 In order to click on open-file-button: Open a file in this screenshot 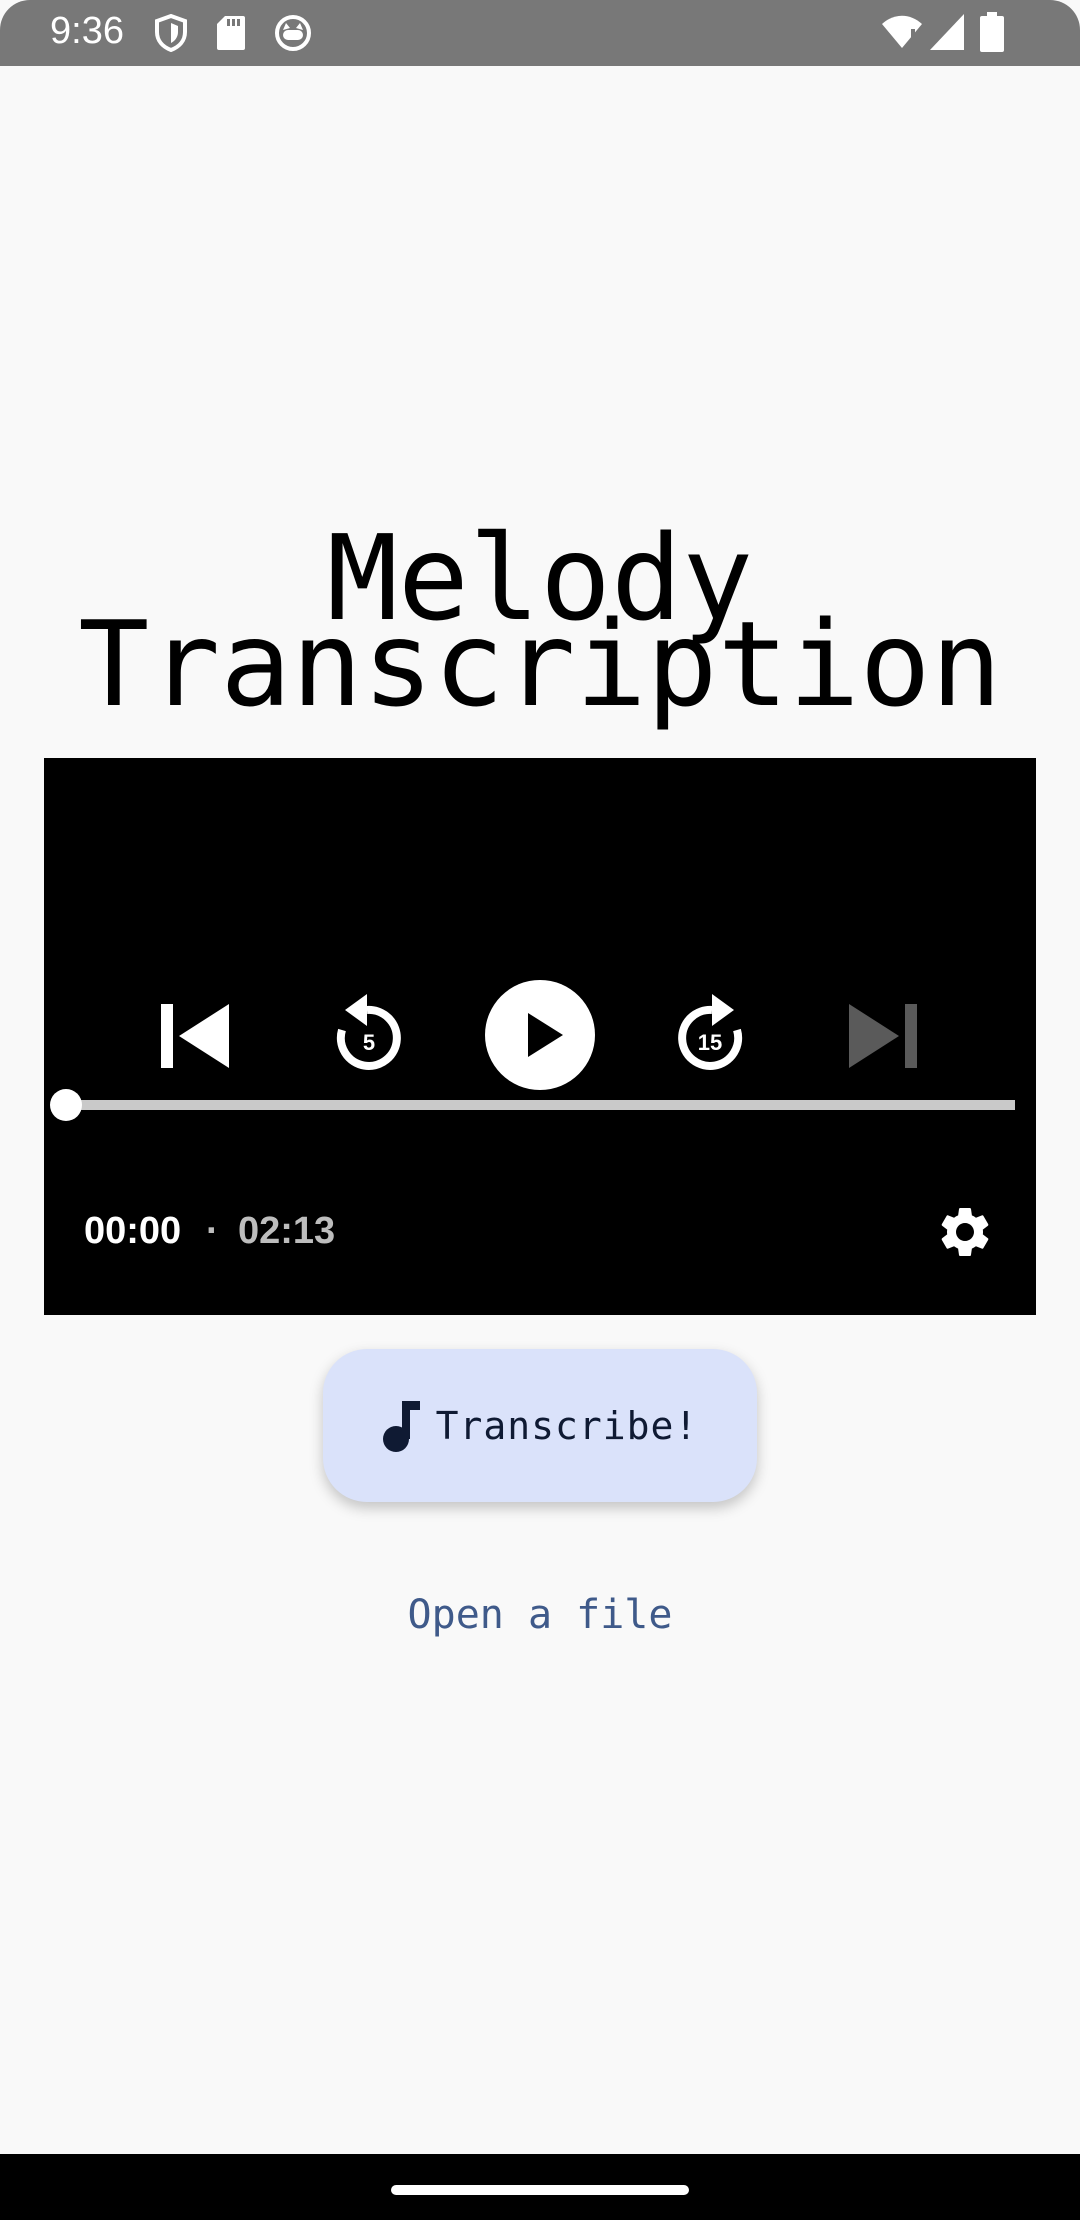, I will do `click(540, 1615)`.